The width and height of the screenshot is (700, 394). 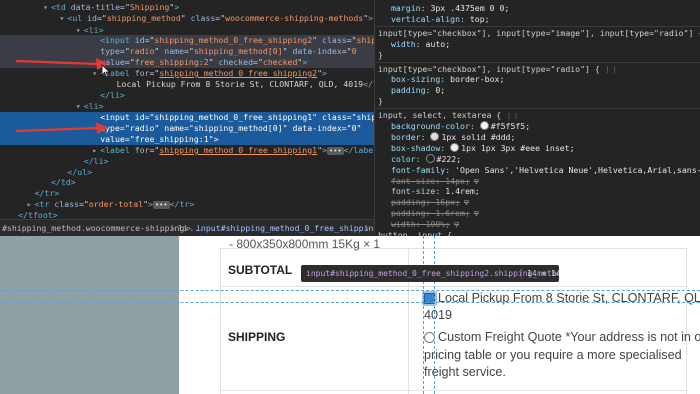 I want to click on tooltip-dimensions: 14 × 14, so click(x=543, y=273).